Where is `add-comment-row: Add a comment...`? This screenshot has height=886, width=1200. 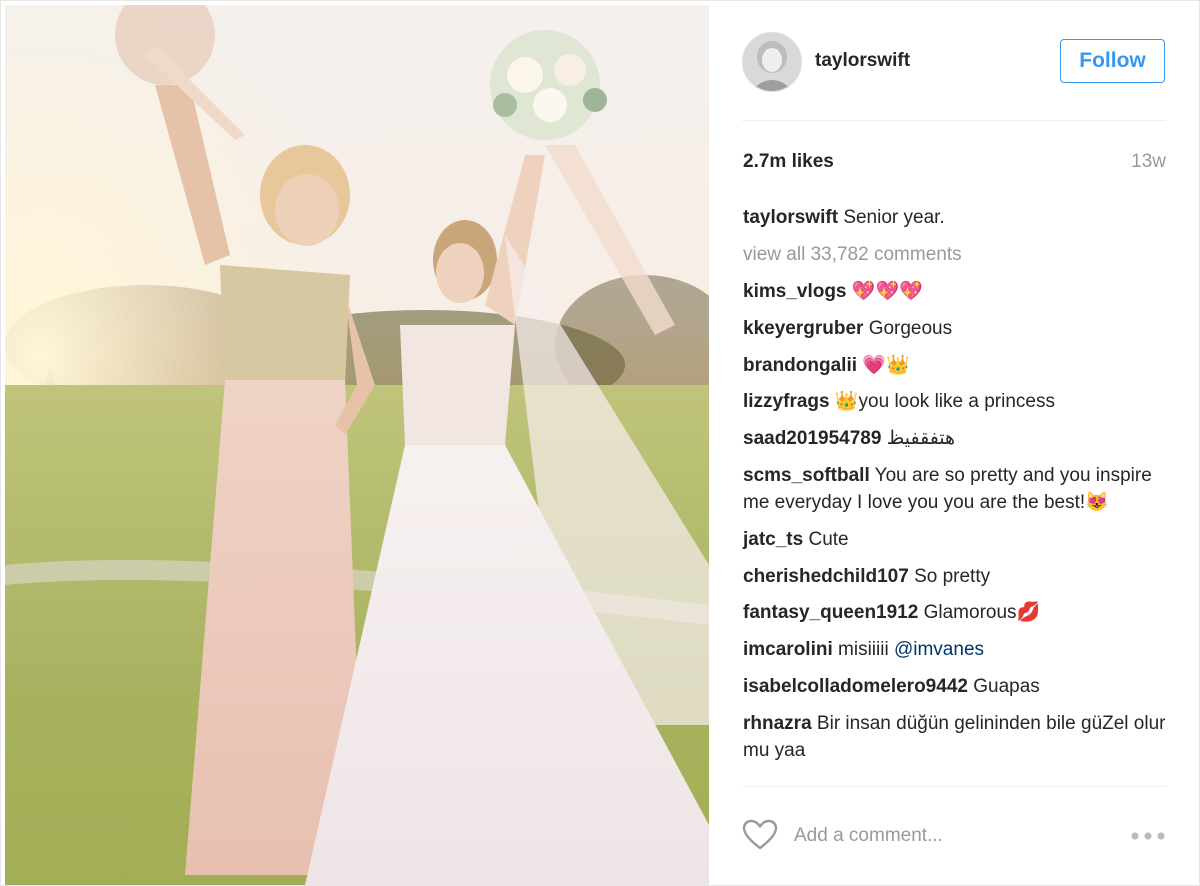
add-comment-row: Add a comment... is located at coordinates (954, 836).